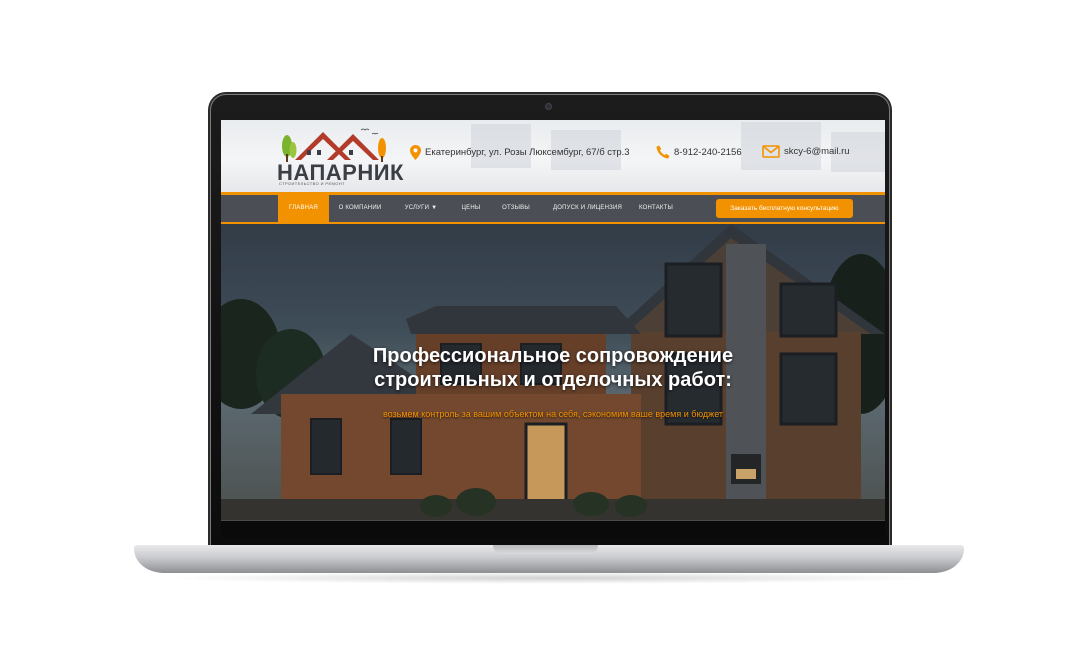 The image size is (1092, 652). What do you see at coordinates (656, 208) in the screenshot?
I see `nav-item-contacts: Контакты` at bounding box center [656, 208].